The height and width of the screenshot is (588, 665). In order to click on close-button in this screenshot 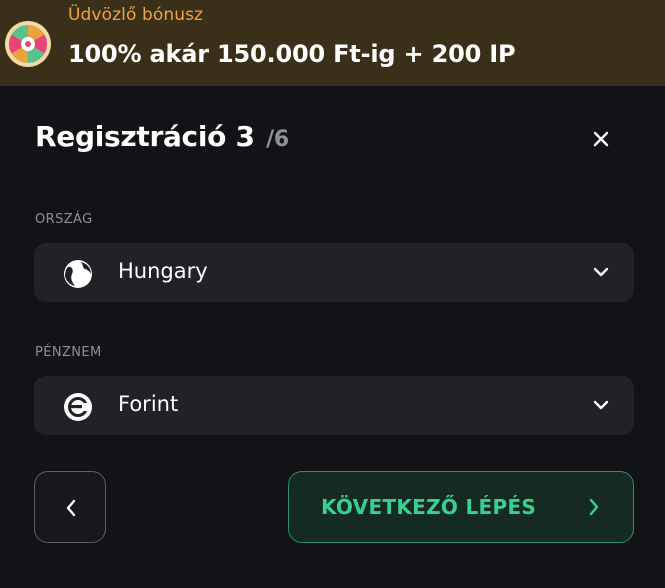, I will do `click(601, 139)`.